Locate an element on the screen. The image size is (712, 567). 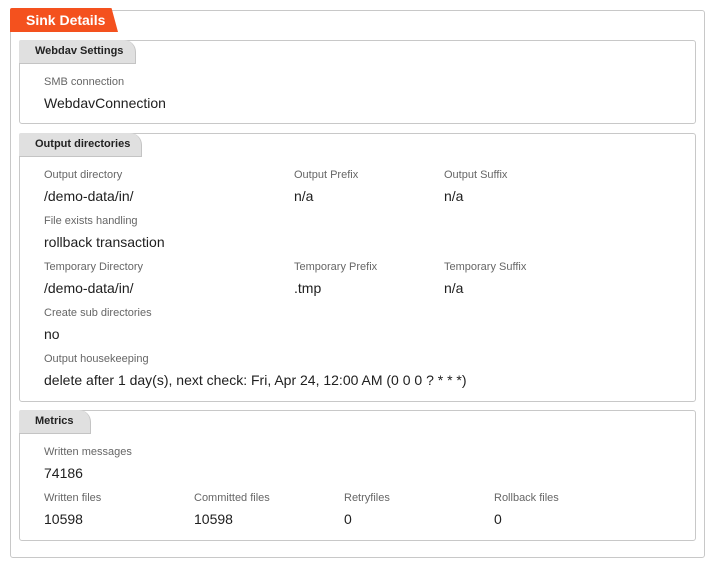
smb-connection-label: SMB connection is located at coordinates (84, 82).